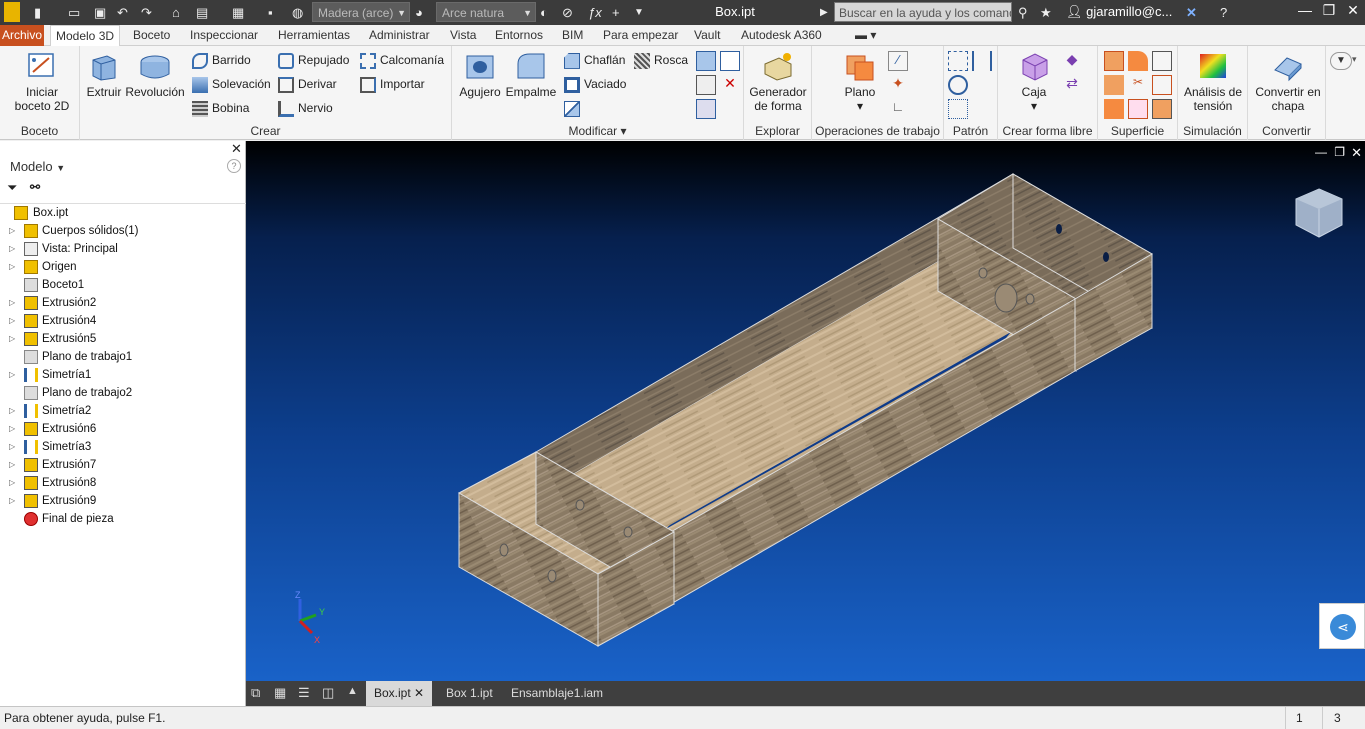  I want to click on import-button: Importar, so click(392, 85).